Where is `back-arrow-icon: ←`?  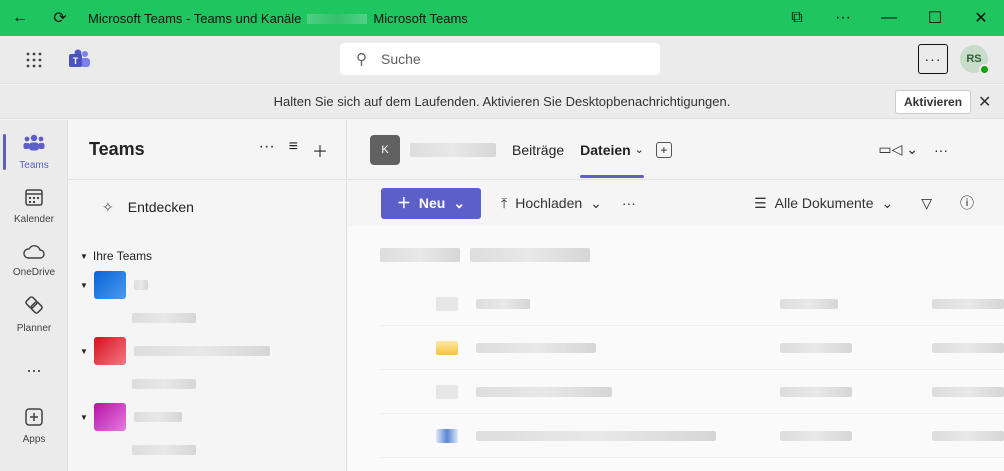
back-arrow-icon: ← is located at coordinates (20, 18).